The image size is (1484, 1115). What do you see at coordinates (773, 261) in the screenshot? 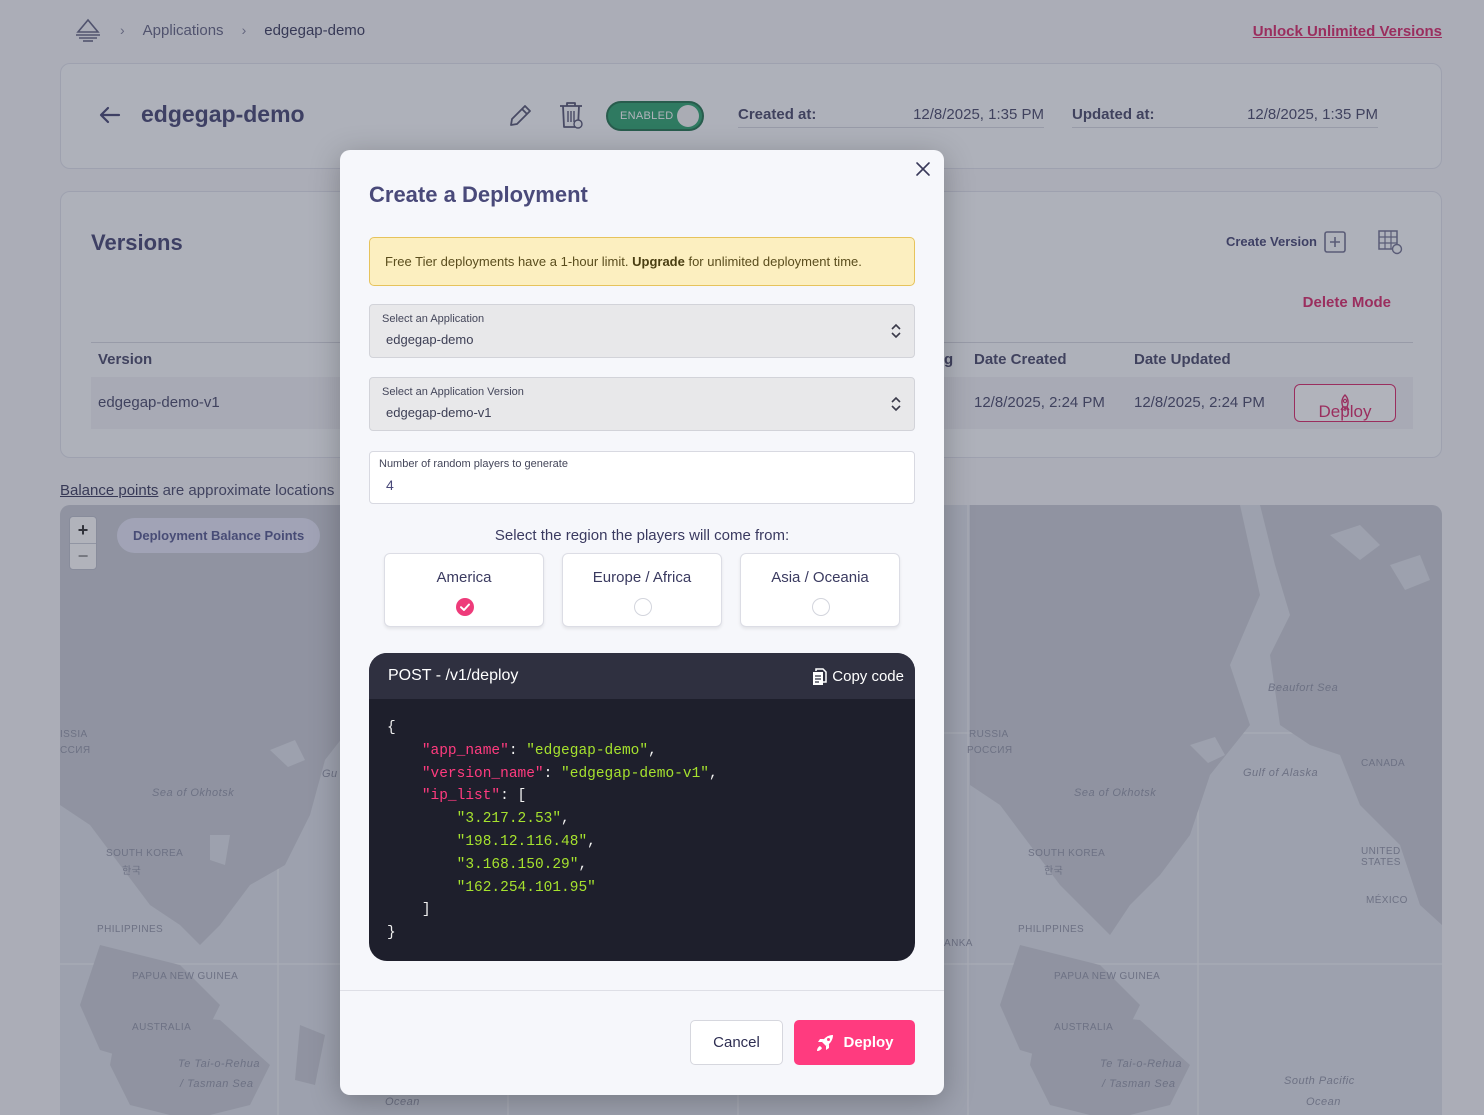
I see `notice-text-post: for unlimited deployment time.` at bounding box center [773, 261].